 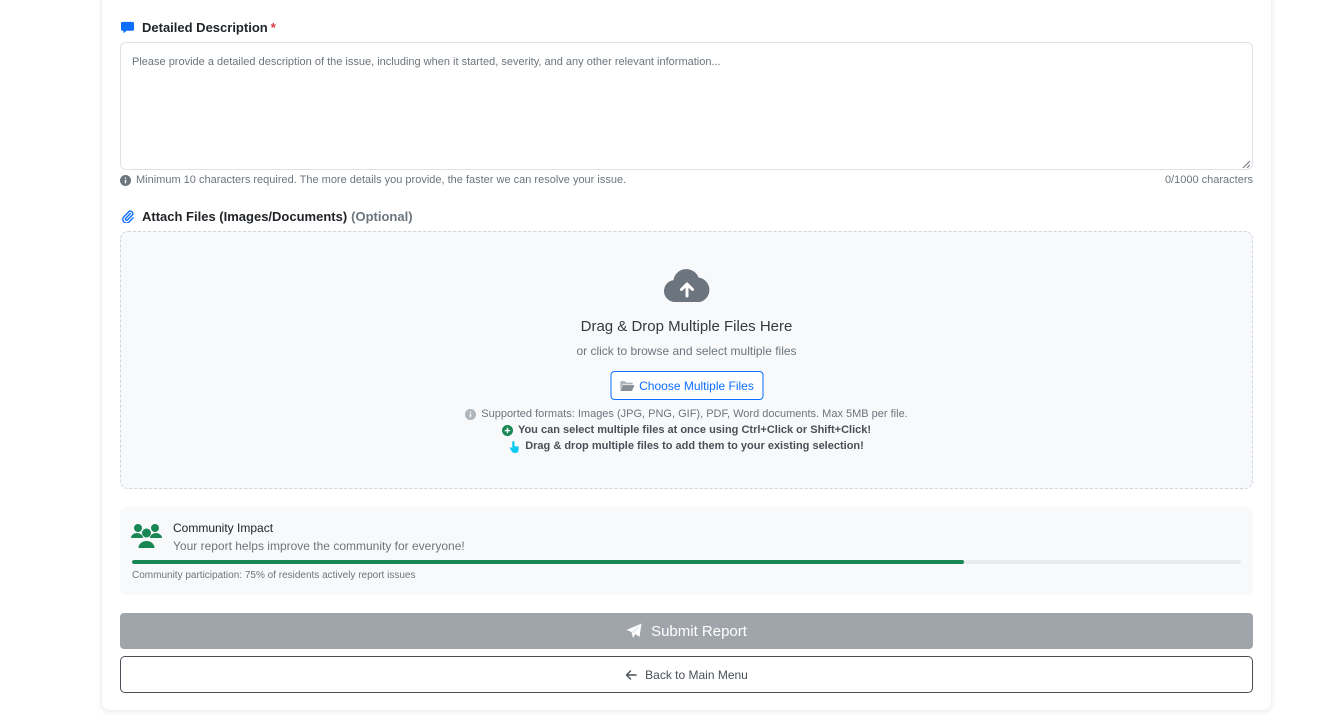 I want to click on arrow-left-icon, so click(x=631, y=675).